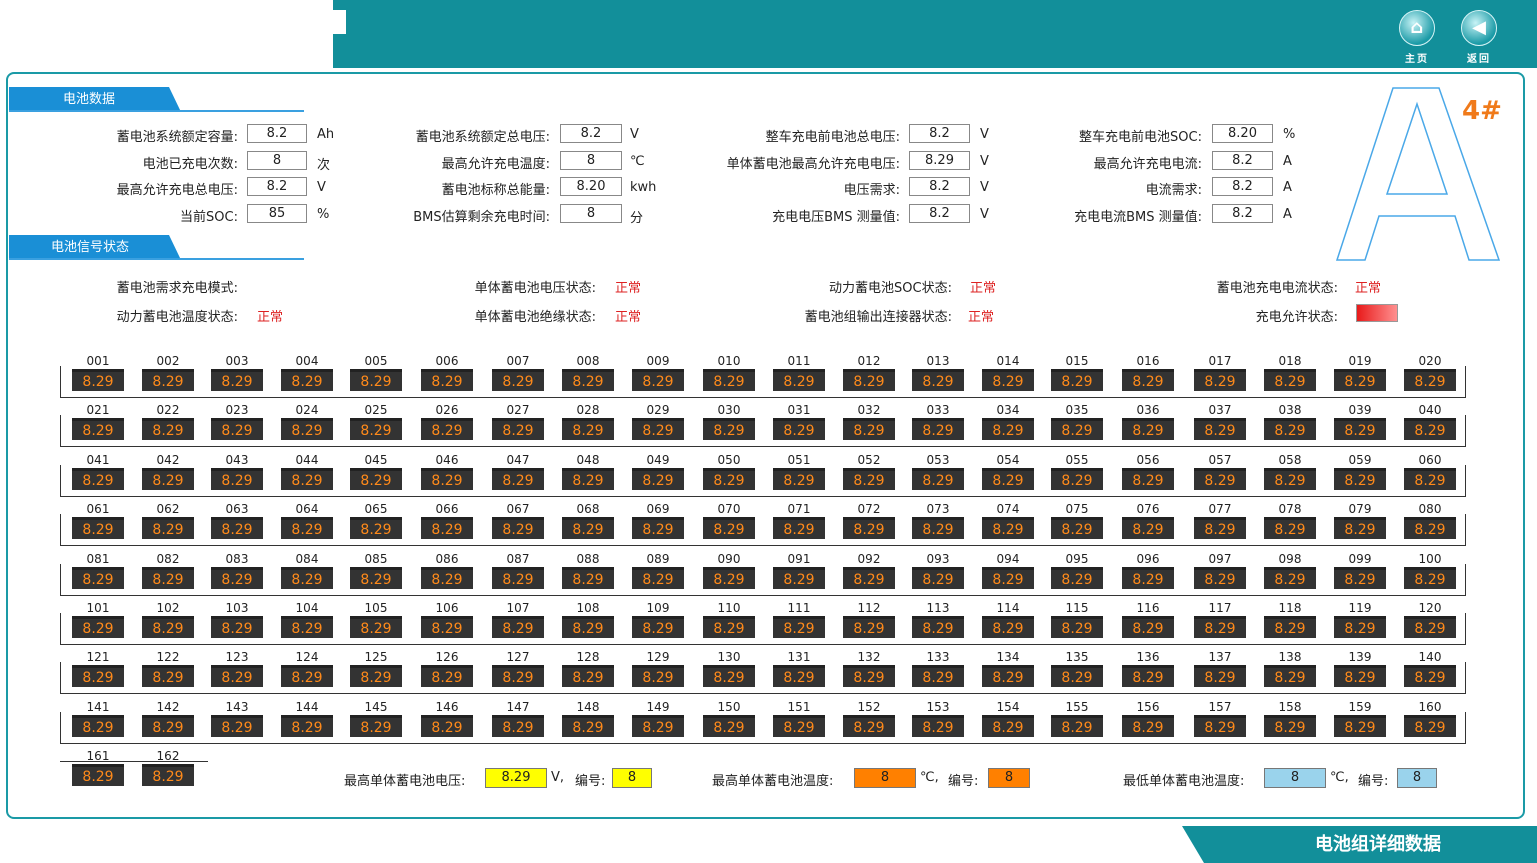 The width and height of the screenshot is (1537, 863). I want to click on cell-voltage-item: 161 8.29, so click(98, 769).